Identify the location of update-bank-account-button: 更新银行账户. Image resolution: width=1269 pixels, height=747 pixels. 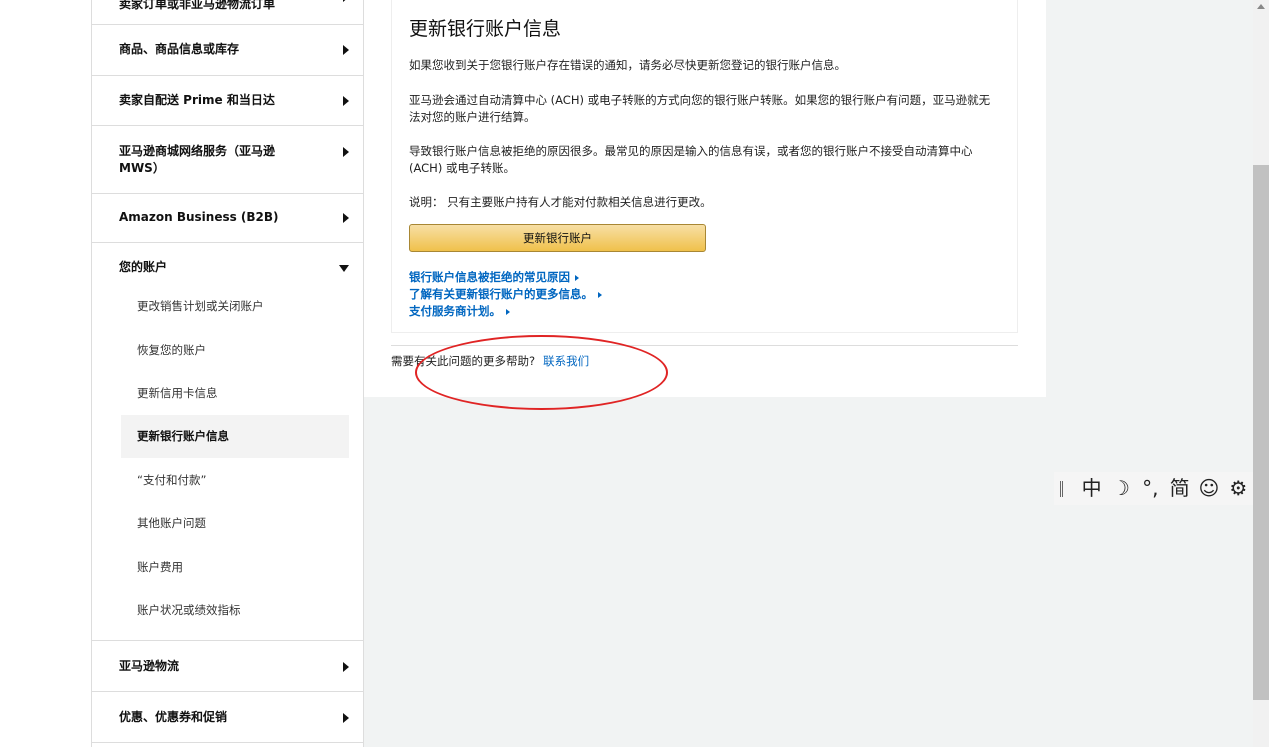
(557, 238).